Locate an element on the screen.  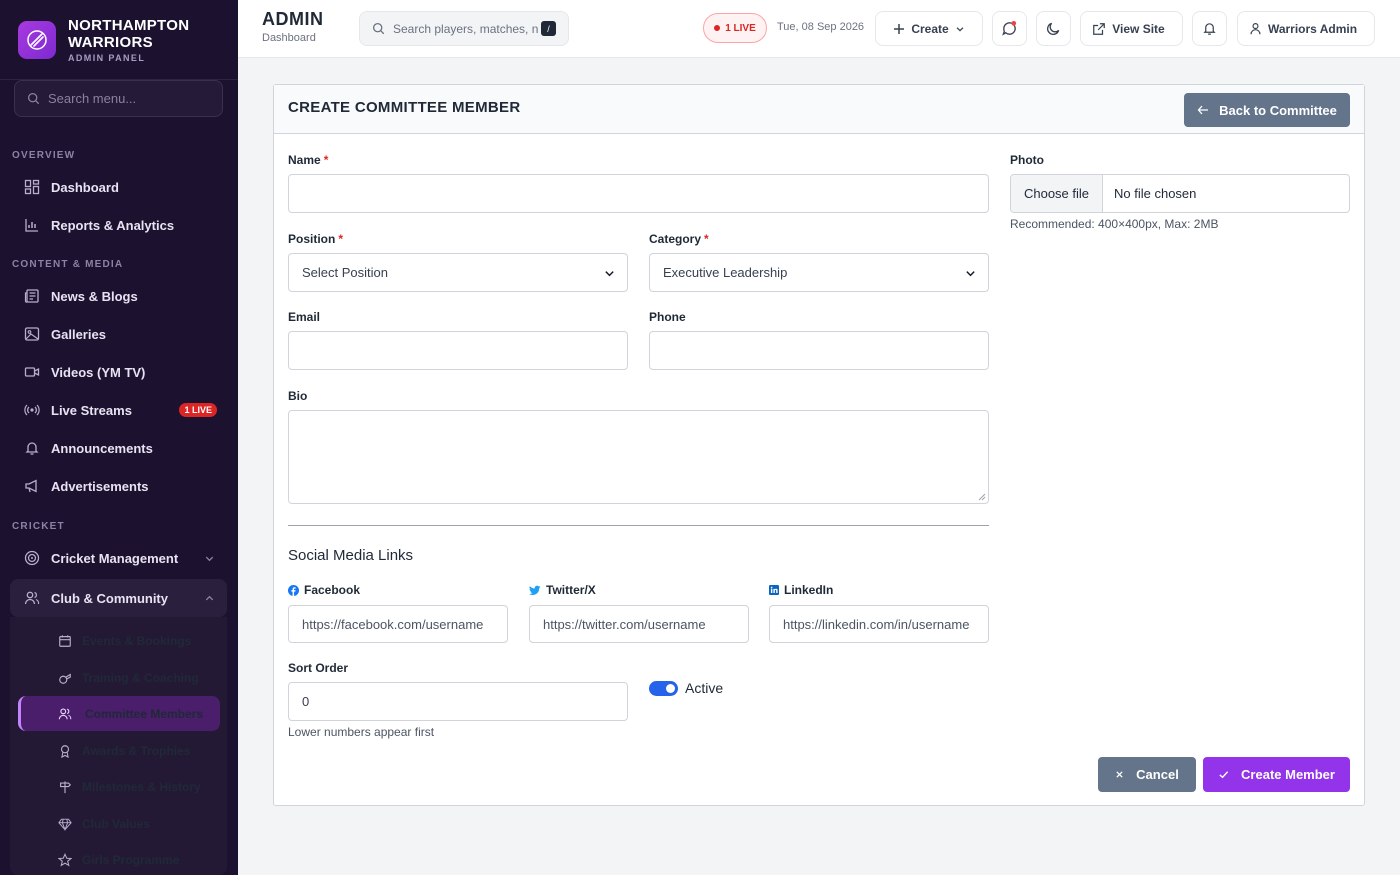
linkedin-input: https://linkedin.com/in/username is located at coordinates (879, 624).